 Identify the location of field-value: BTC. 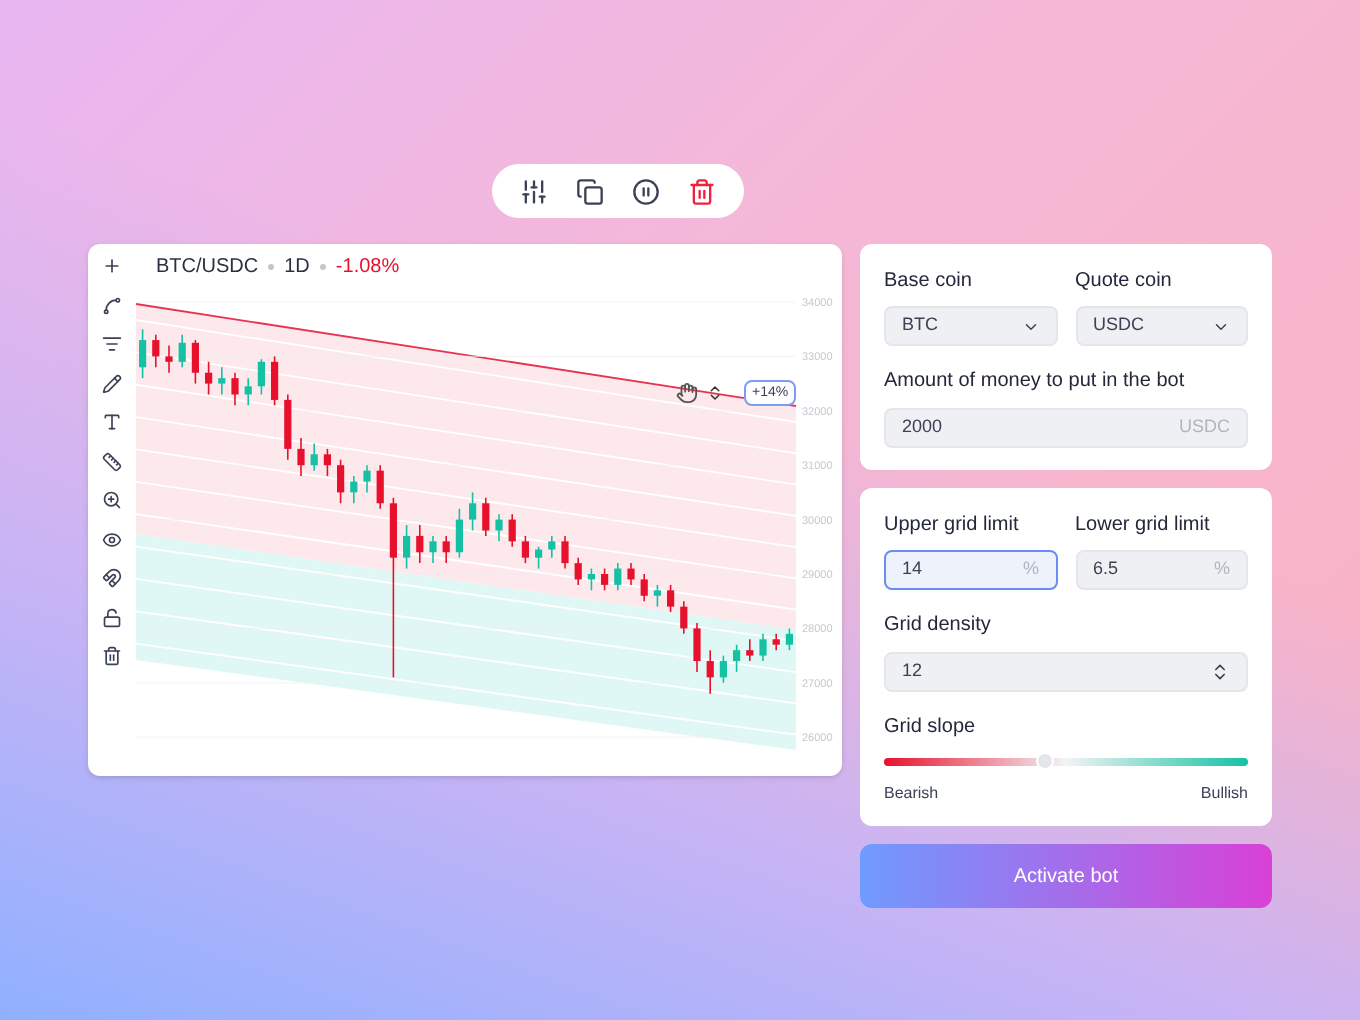
(921, 325).